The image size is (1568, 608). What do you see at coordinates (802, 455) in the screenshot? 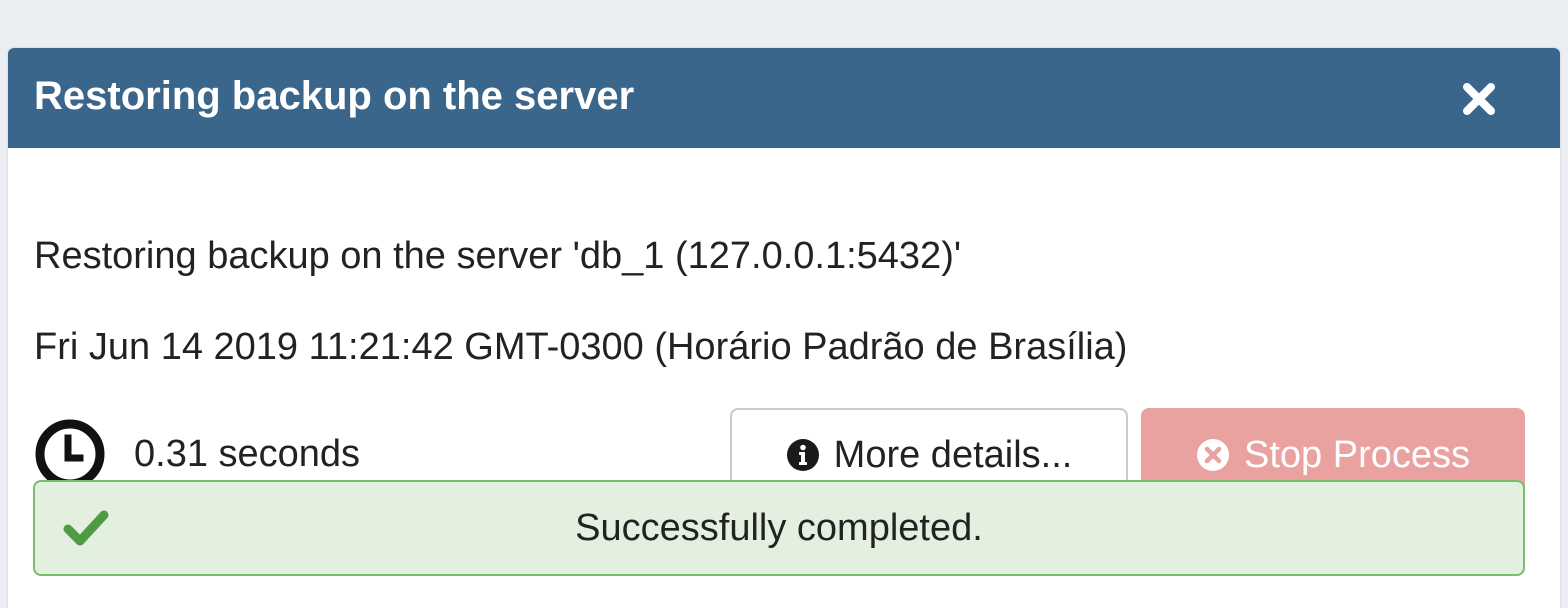
I see `info-circle-icon` at bounding box center [802, 455].